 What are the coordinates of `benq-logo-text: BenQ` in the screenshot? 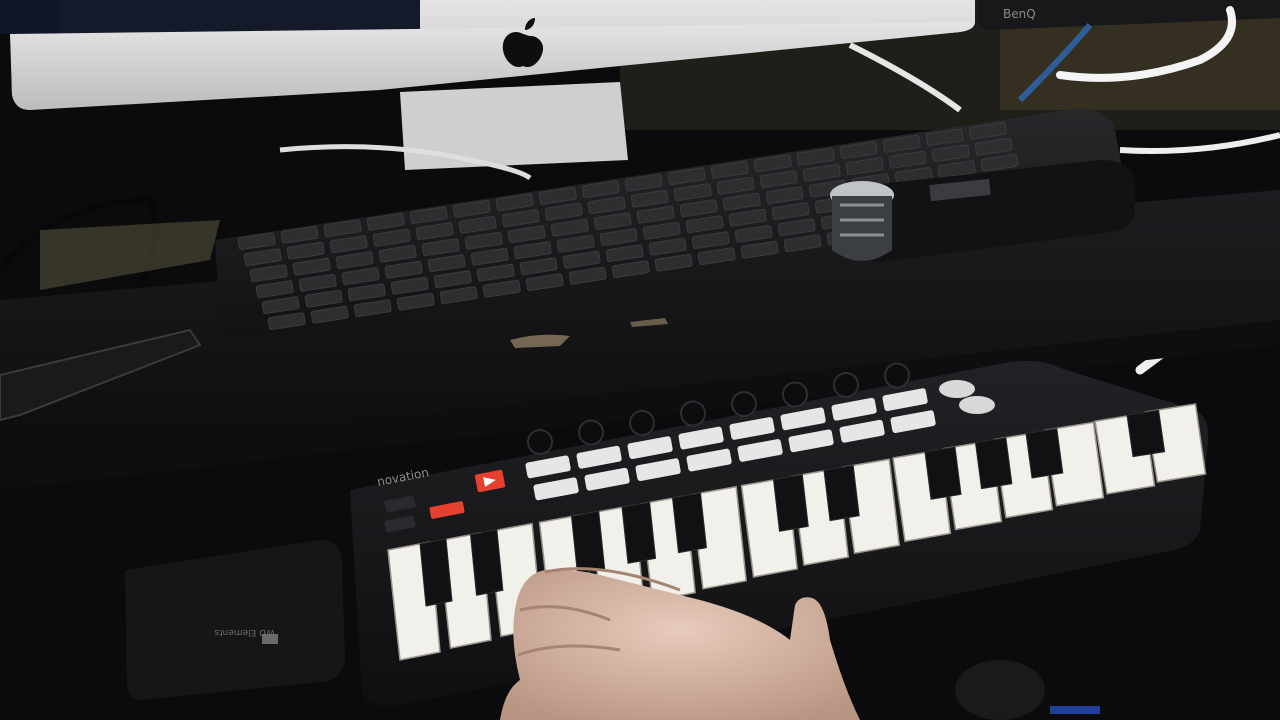 It's located at (1019, 14).